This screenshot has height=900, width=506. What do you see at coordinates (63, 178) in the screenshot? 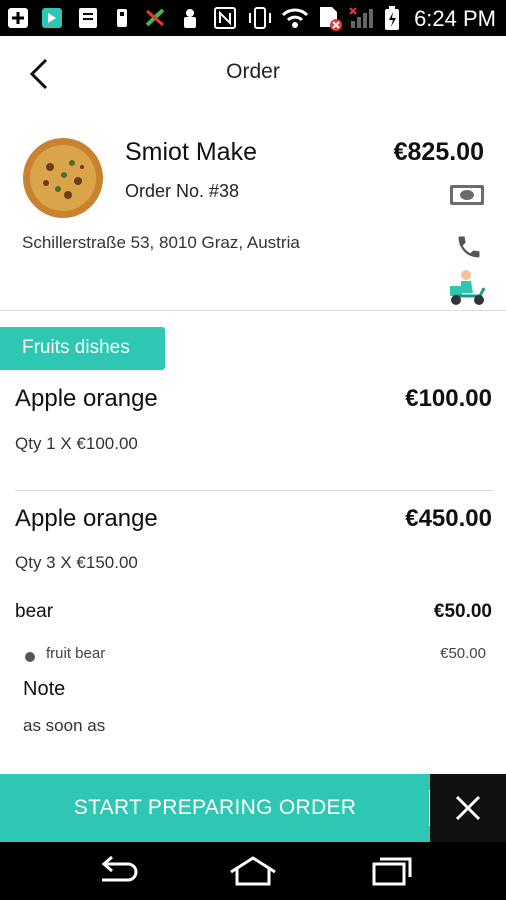
I see `restaurant-food-image` at bounding box center [63, 178].